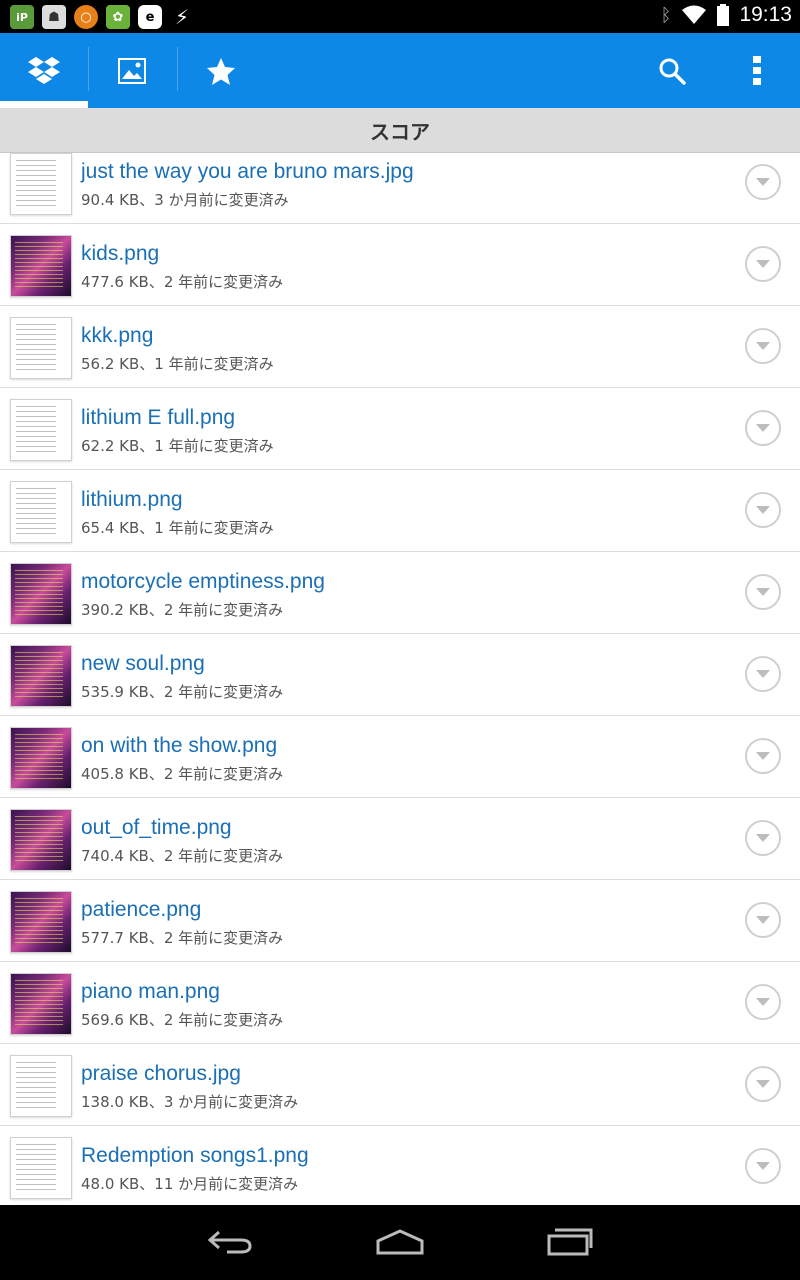  Describe the element at coordinates (400, 757) in the screenshot. I see `file-row: on with the show.png 405.8 KB、2 年前に変更済み` at that location.